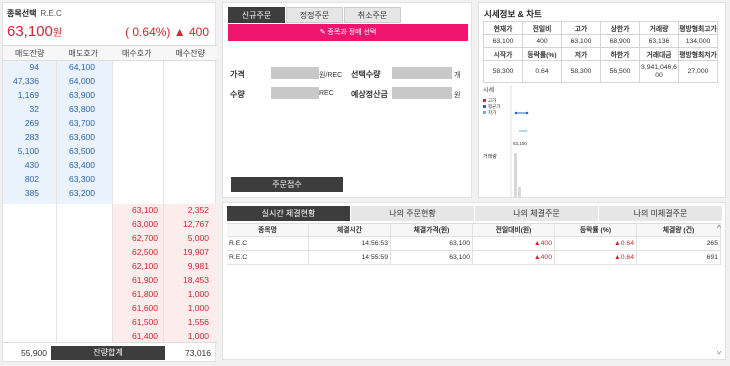  I want to click on expected-unit: 원, so click(457, 95).